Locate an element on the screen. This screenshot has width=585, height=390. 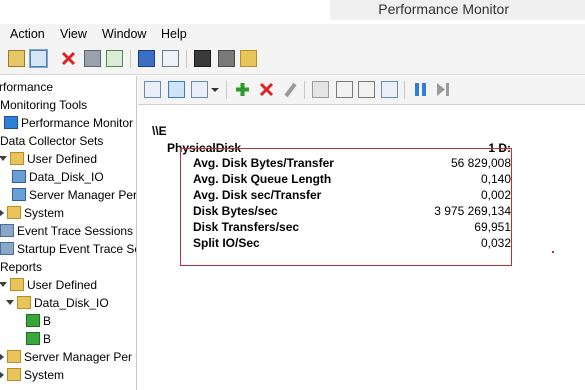
open-folder-icon is located at coordinates (248, 58).